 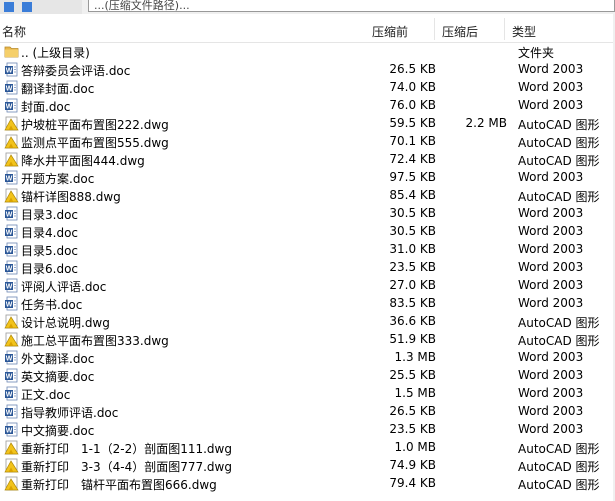 What do you see at coordinates (9, 7) in the screenshot?
I see `back-icon` at bounding box center [9, 7].